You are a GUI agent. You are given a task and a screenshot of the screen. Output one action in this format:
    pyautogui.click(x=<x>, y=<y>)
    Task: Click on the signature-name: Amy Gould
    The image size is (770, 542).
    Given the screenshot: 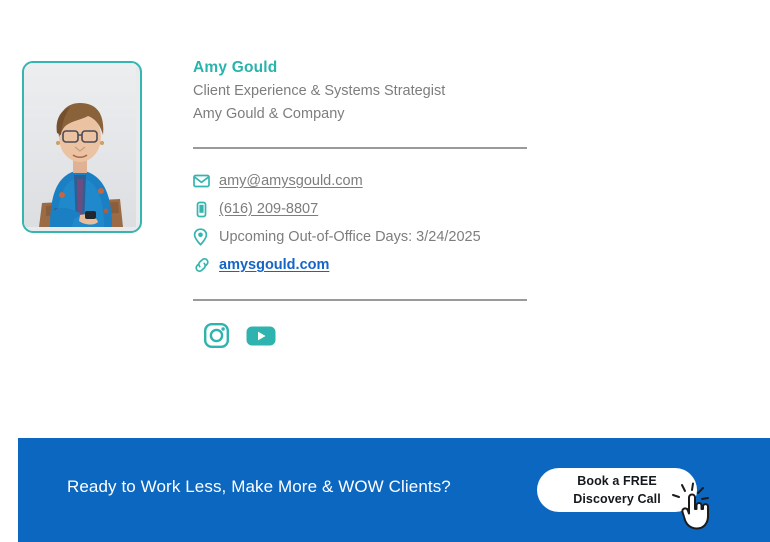 What is the action you would take?
    pyautogui.click(x=235, y=67)
    